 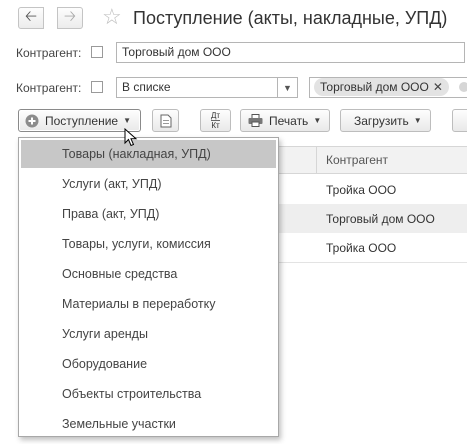 I want to click on table-cell-counterparty: Торговый дом ООО, so click(x=380, y=219).